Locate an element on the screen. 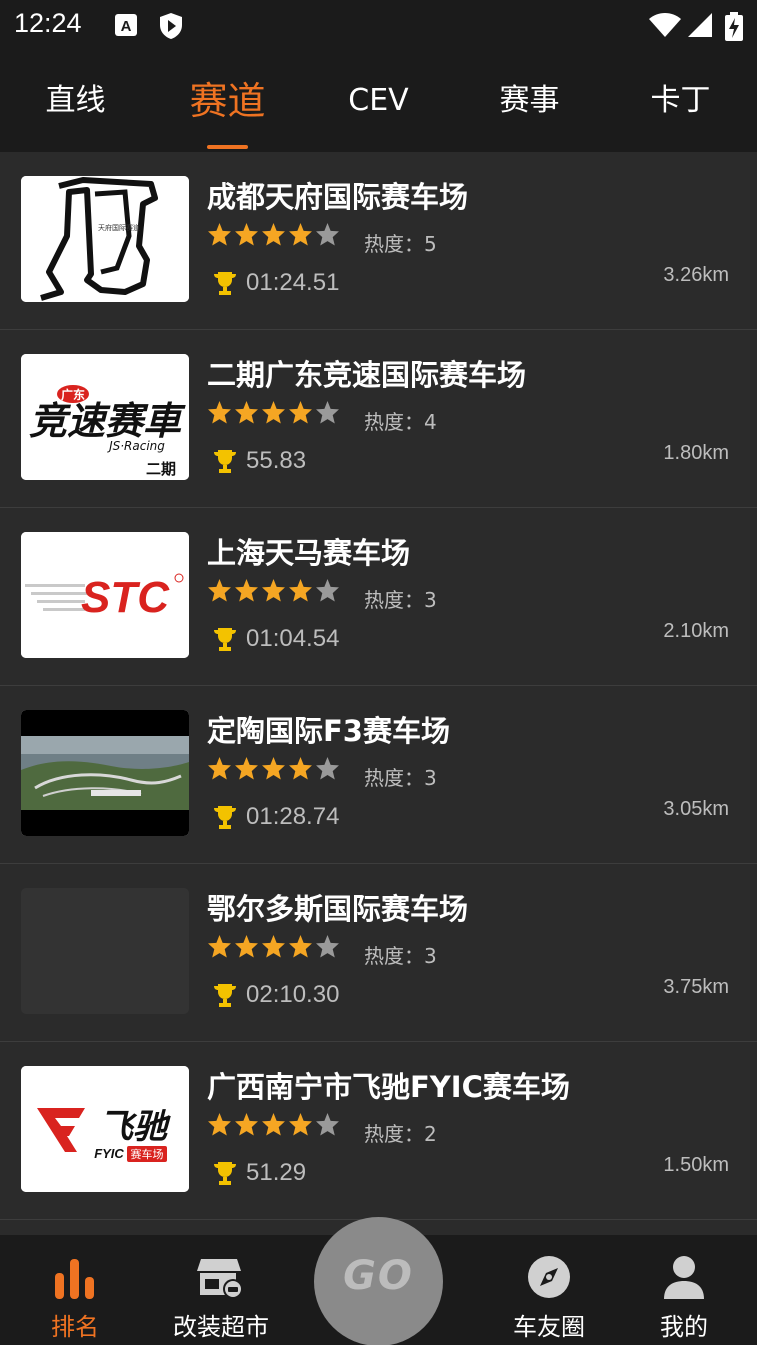 Image resolution: width=757 pixels, height=1345 pixels. tab-cev: CEV is located at coordinates (378, 102).